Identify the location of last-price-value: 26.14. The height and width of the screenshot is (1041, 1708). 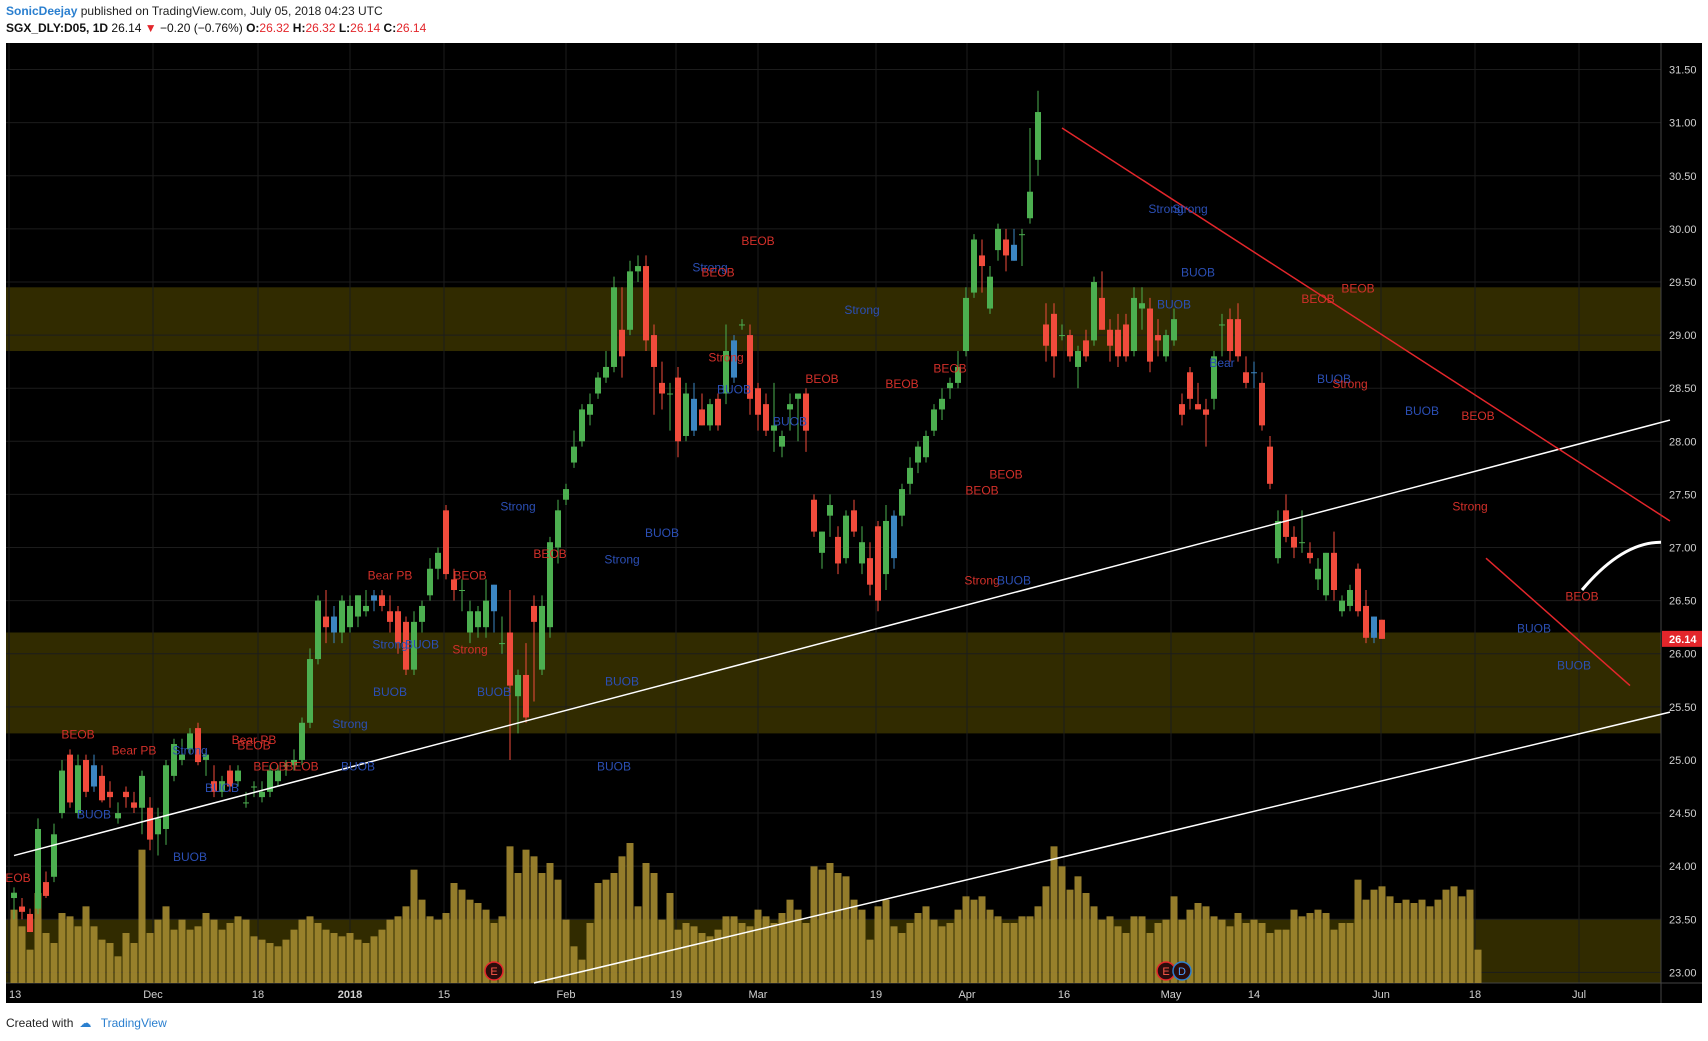
(1683, 640).